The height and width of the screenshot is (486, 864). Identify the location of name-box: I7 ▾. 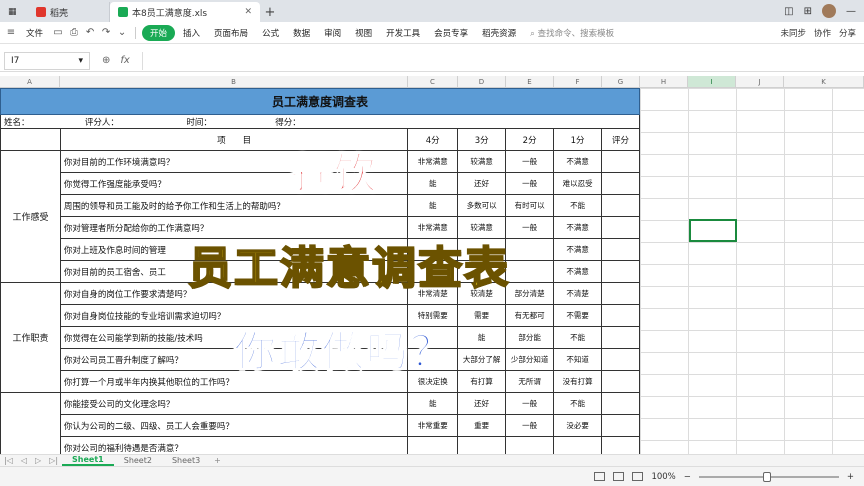
(47, 60).